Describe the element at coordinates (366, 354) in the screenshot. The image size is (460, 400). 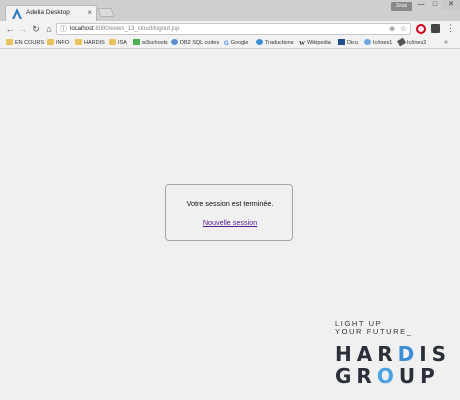
I see `logo-text: HAR` at that location.